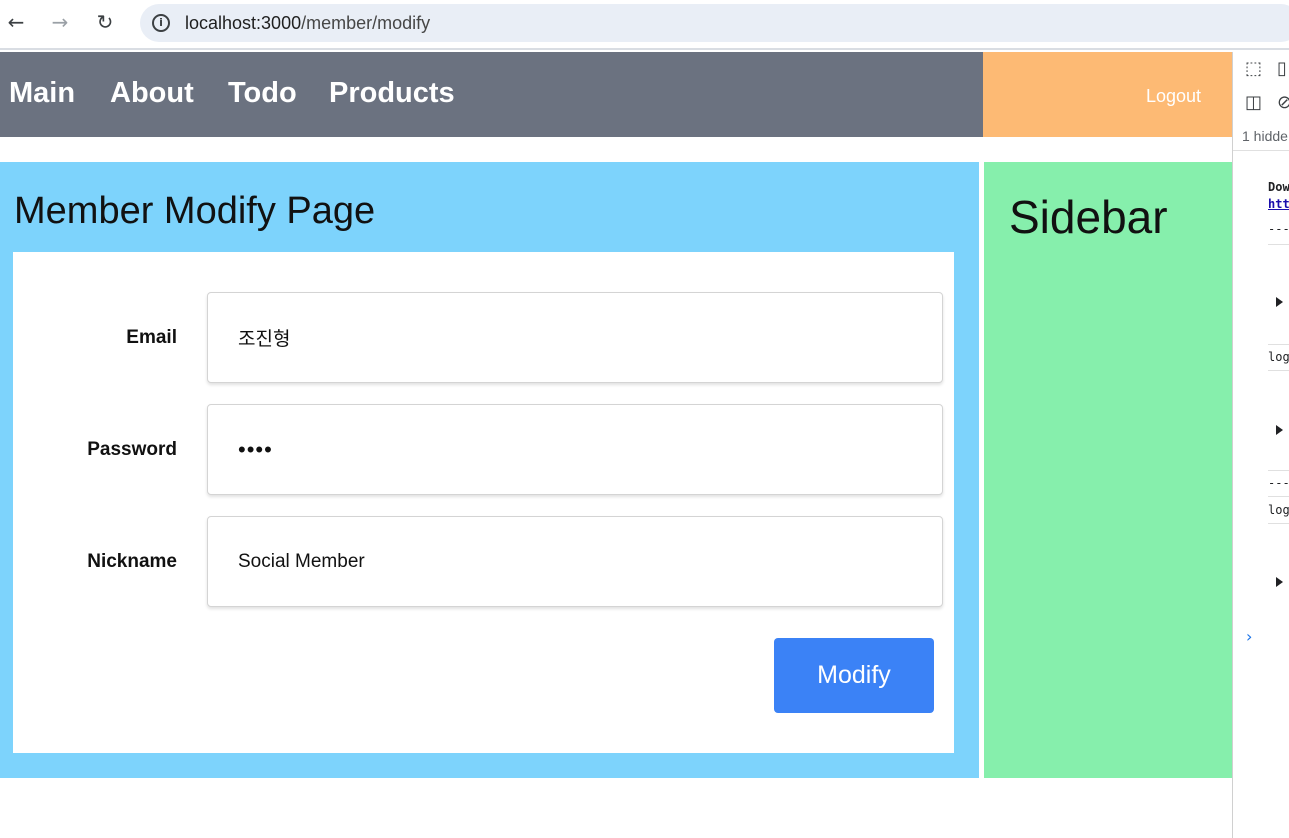 This screenshot has width=1289, height=838. Describe the element at coordinates (1283, 69) in the screenshot. I see `device-toggle-icon: ▯` at that location.